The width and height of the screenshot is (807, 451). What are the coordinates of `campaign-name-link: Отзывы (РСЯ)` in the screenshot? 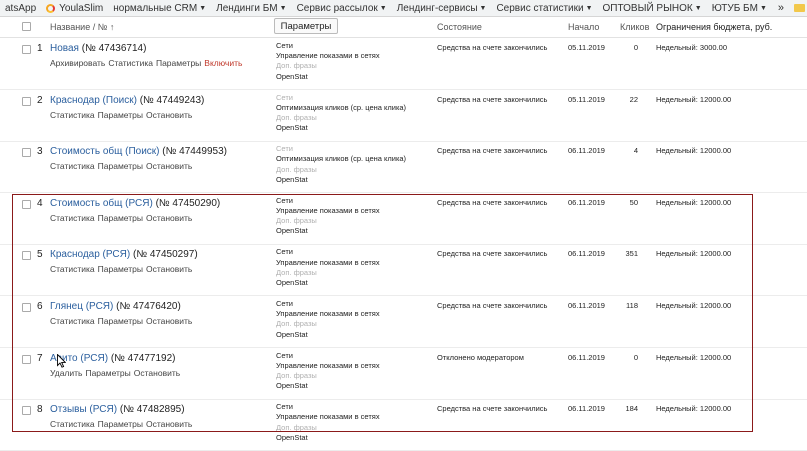 It's located at (83, 409).